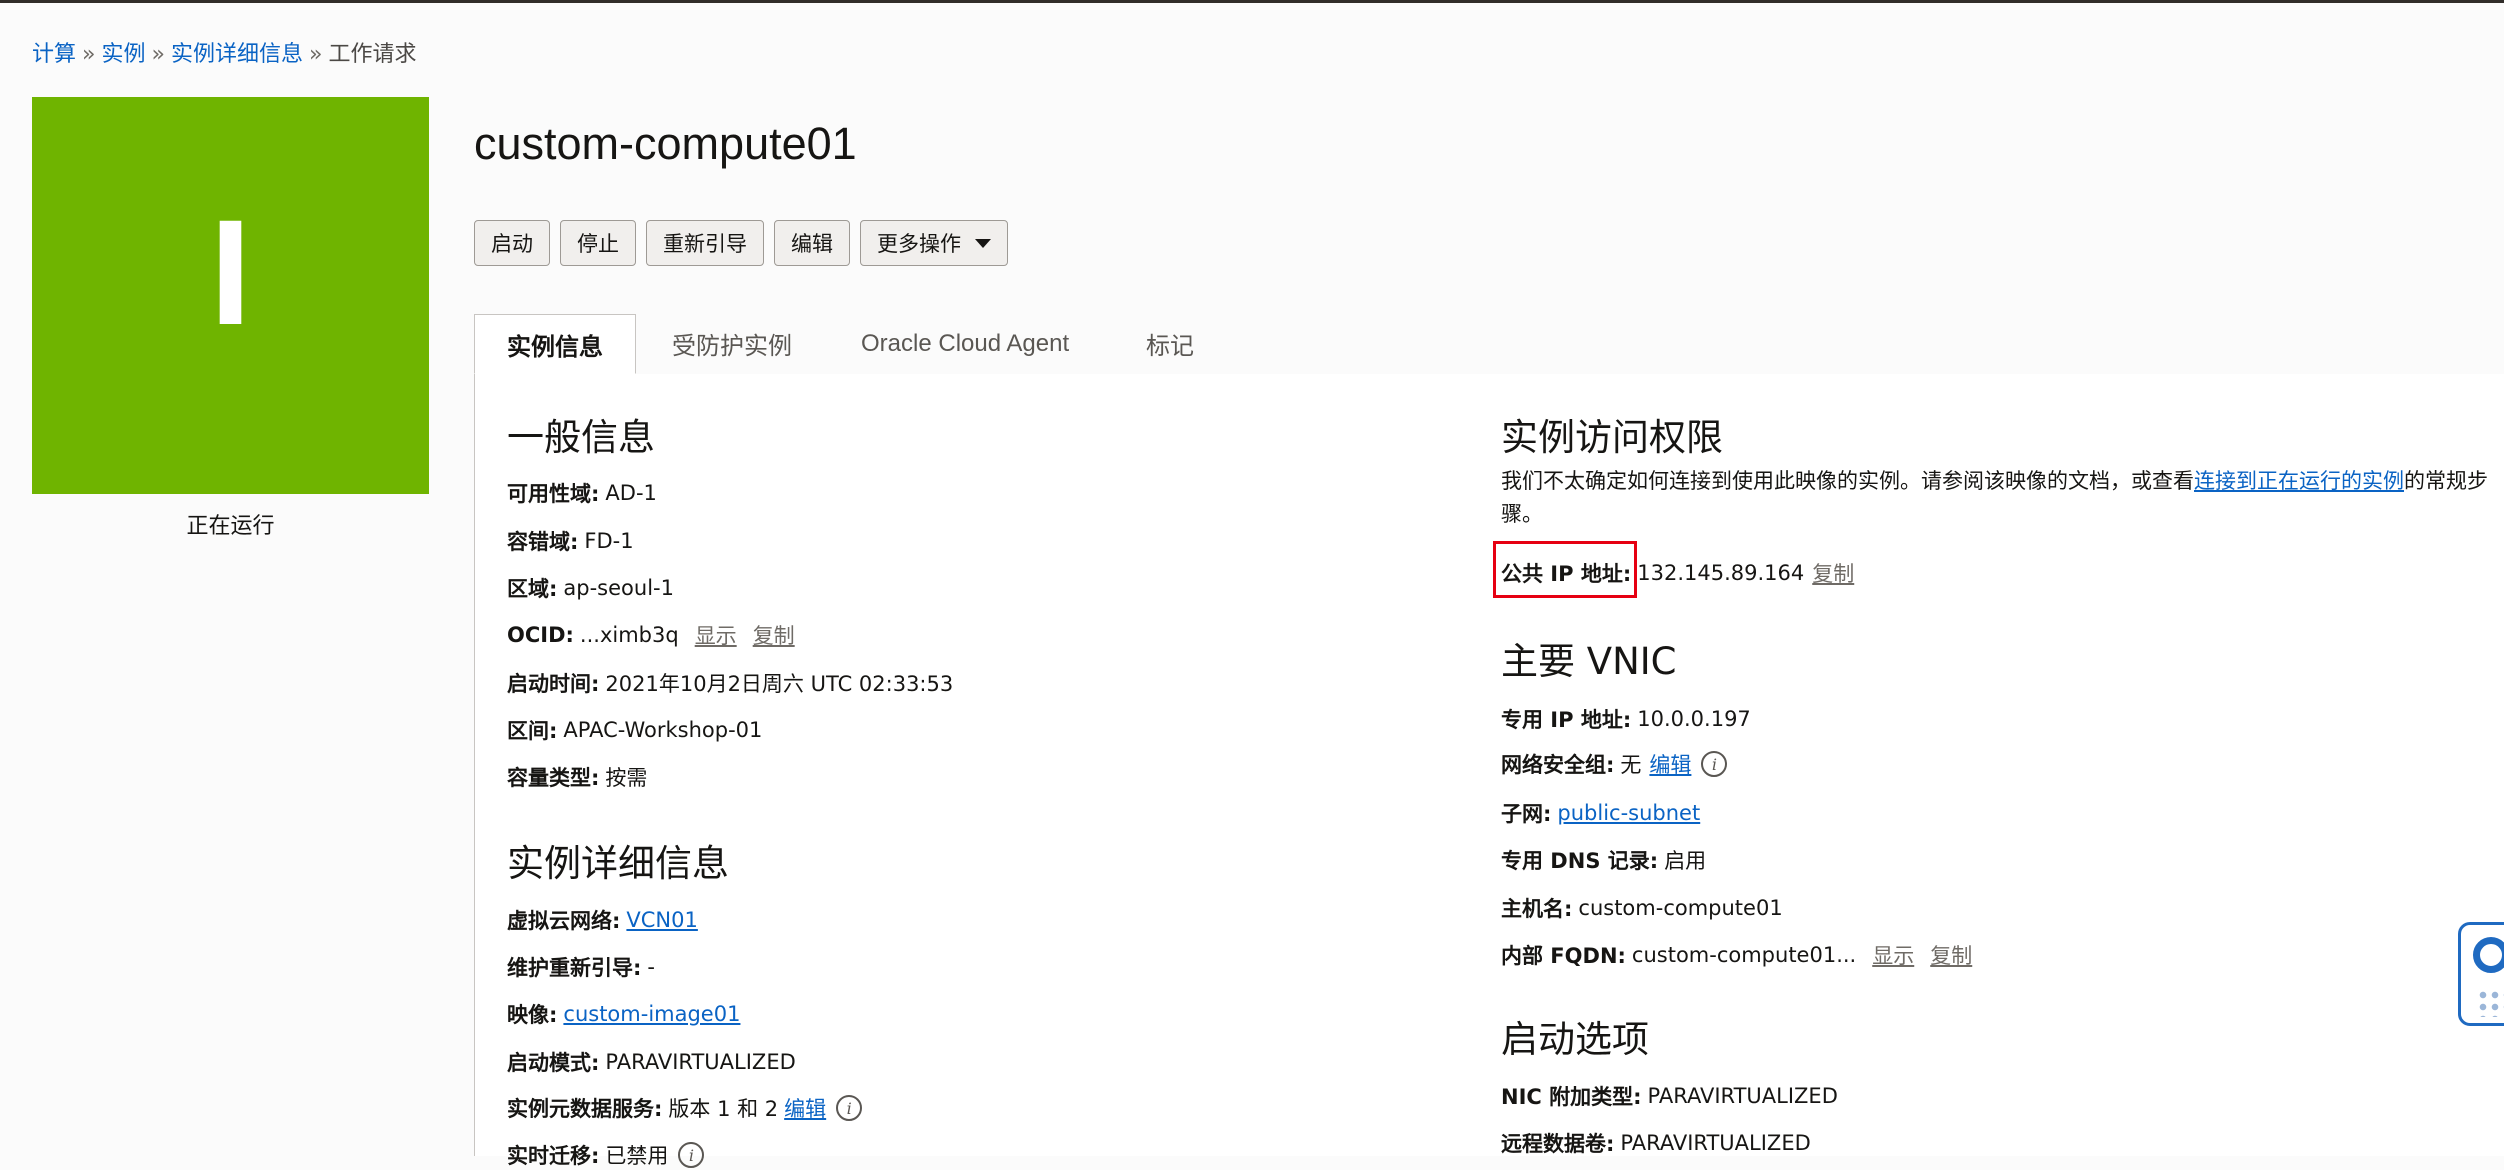 This screenshot has width=2504, height=1170. I want to click on private-ip-row: 专用 IP 地址: 10.0.0.197, so click(1626, 719).